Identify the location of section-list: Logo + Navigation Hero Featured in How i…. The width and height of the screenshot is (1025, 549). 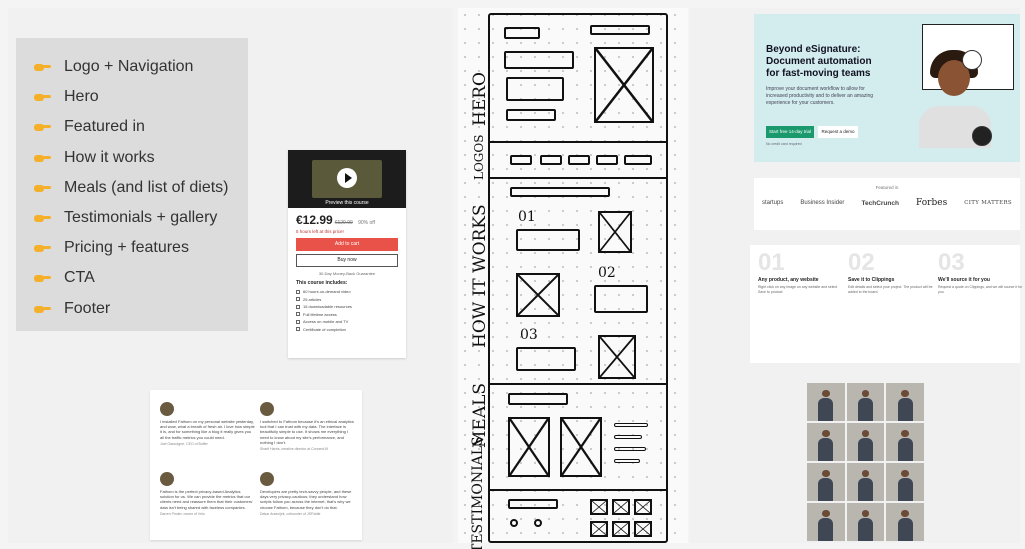
(132, 184).